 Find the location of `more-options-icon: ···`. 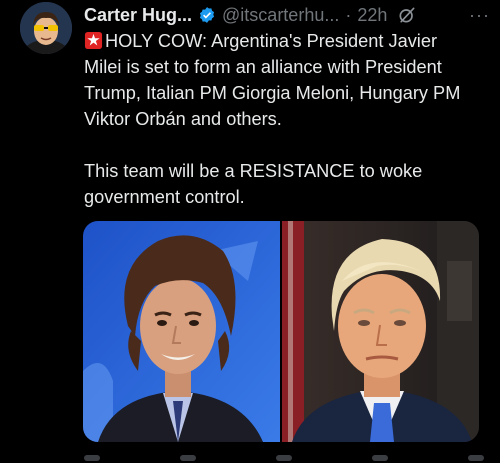

more-options-icon: ··· is located at coordinates (479, 15).